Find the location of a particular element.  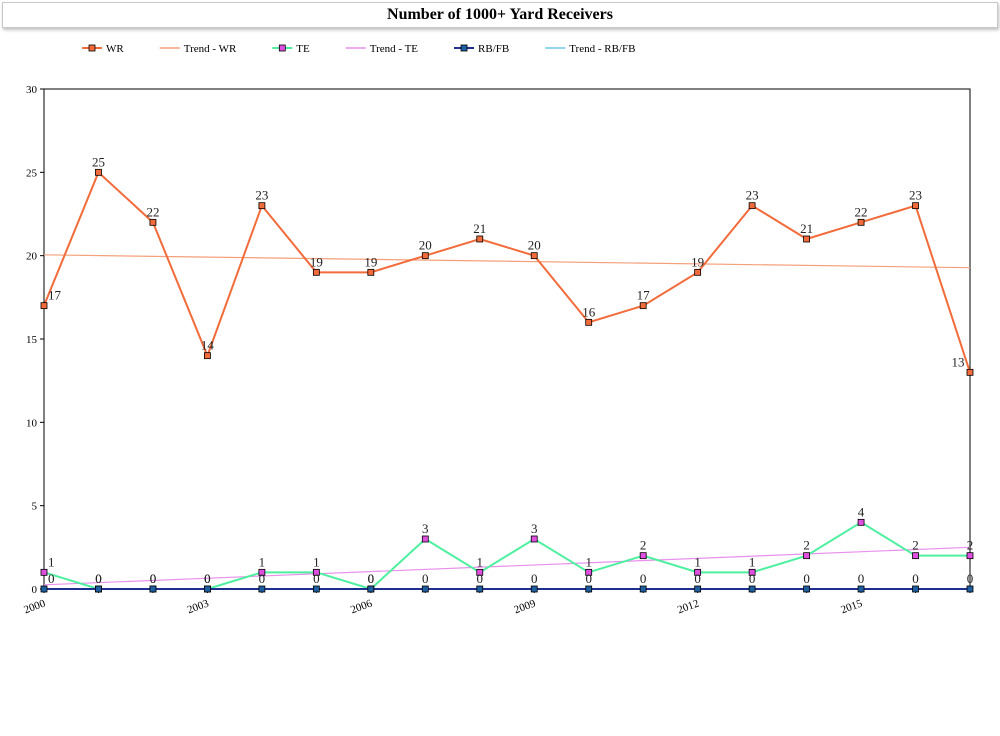

data-label-te: 3 is located at coordinates (534, 528).